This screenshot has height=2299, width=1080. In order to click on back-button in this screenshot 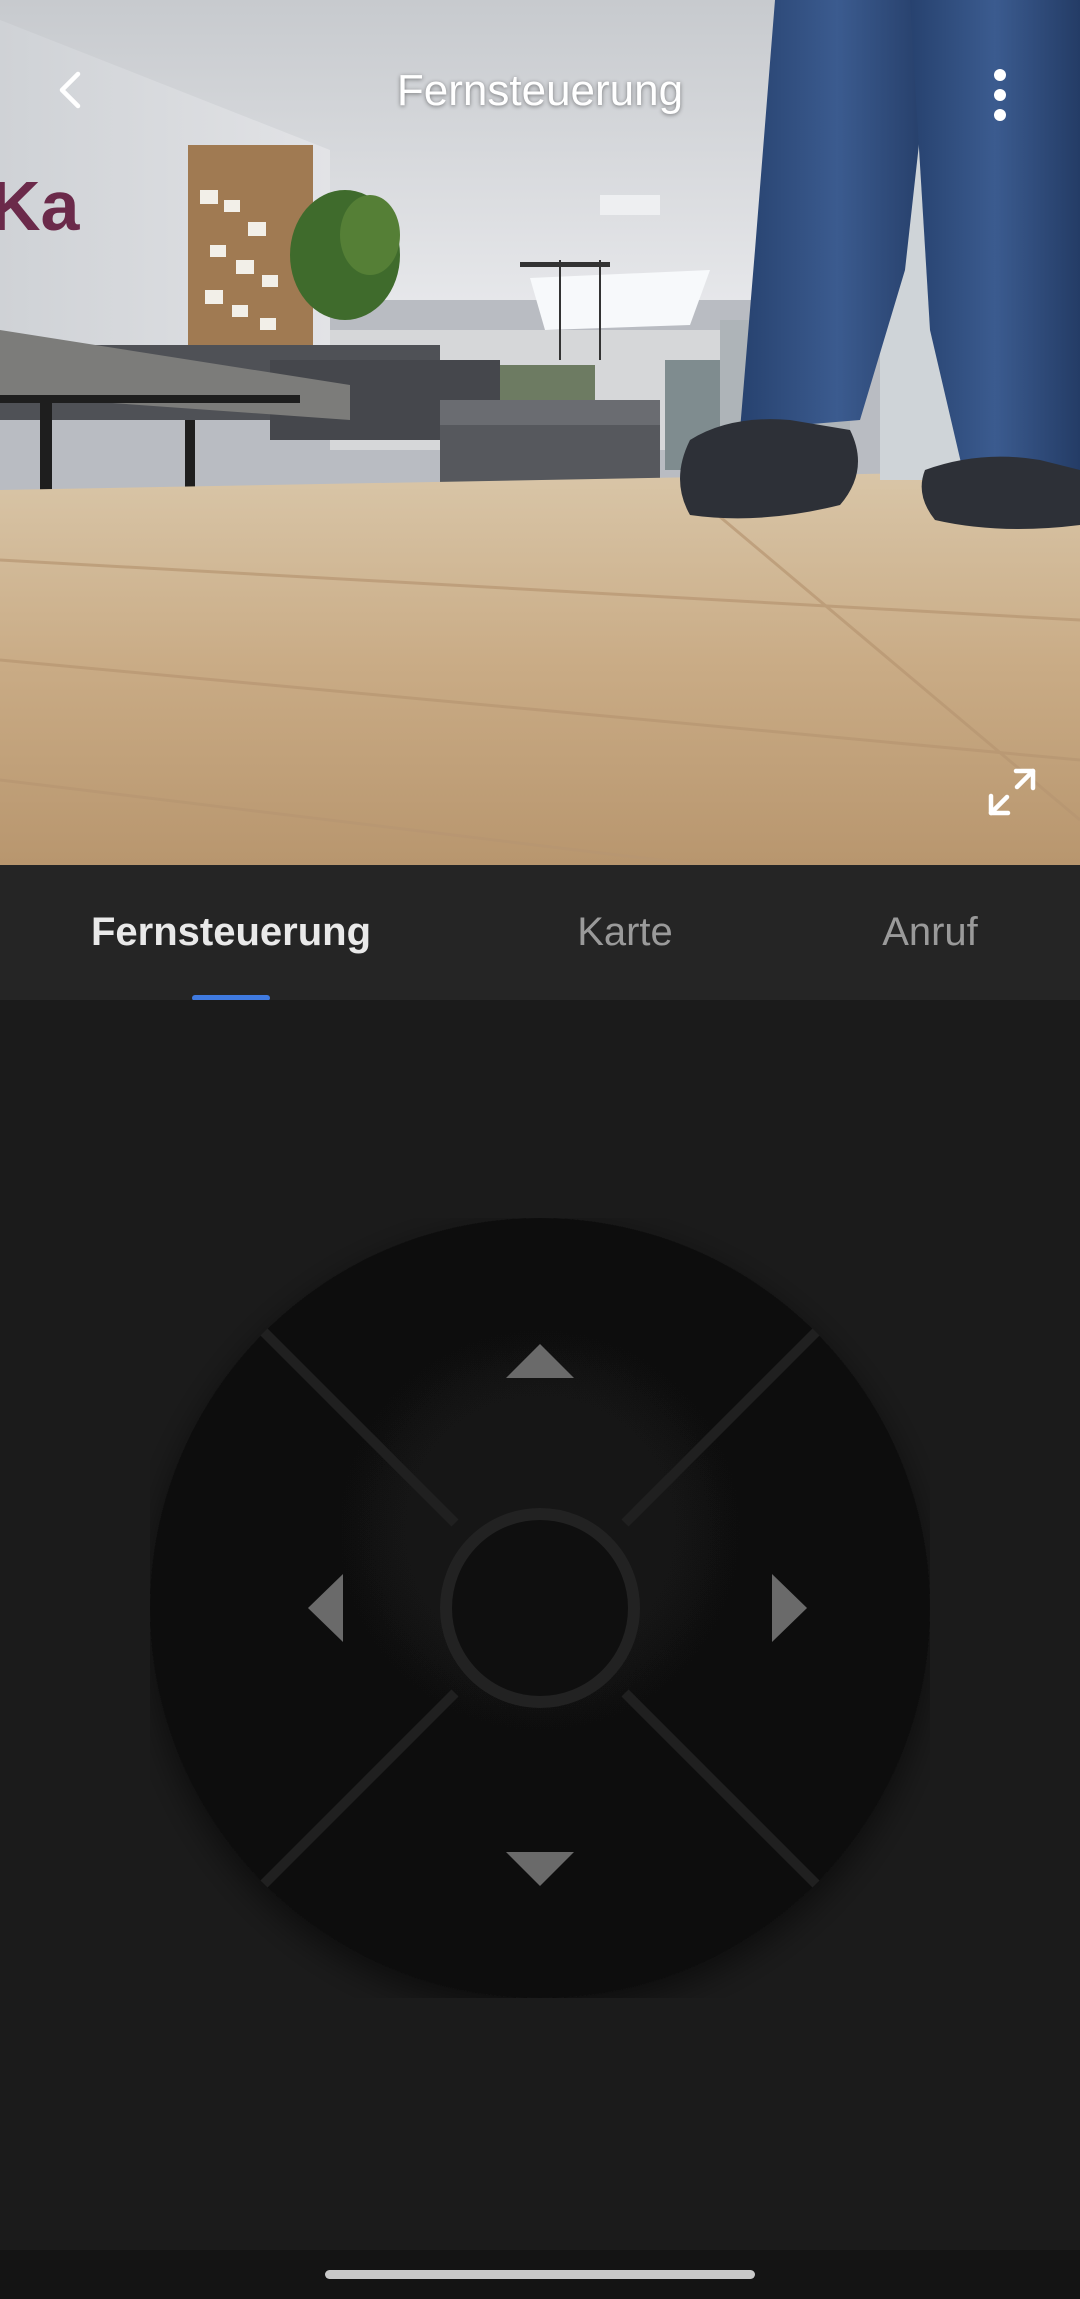, I will do `click(70, 90)`.